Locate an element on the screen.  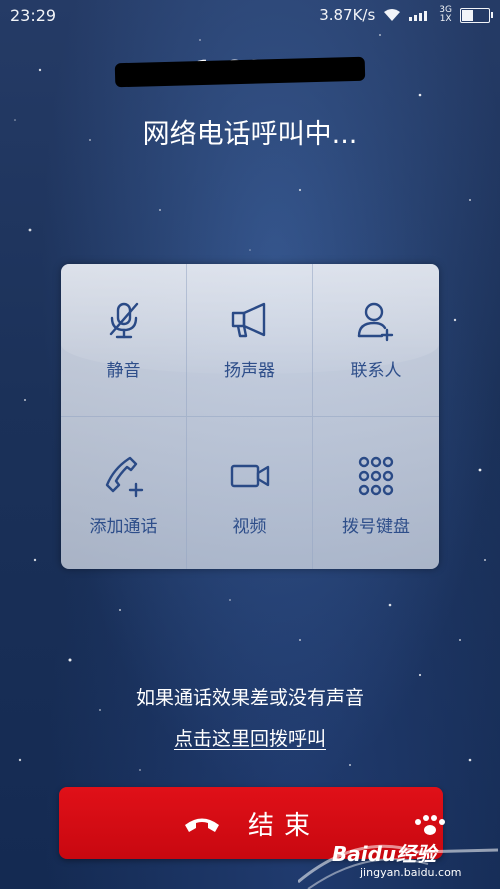
speaker-icon is located at coordinates (248, 320).